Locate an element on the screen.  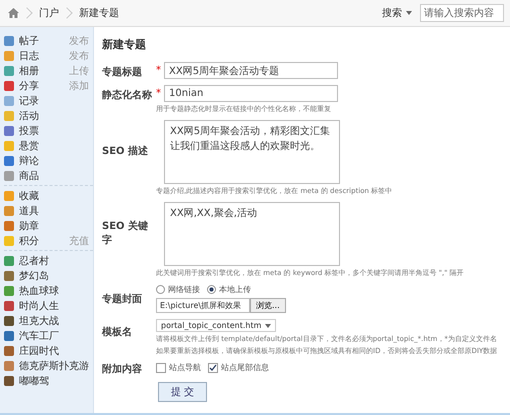
sidebar-item: 时尚人生 is located at coordinates (56, 305).